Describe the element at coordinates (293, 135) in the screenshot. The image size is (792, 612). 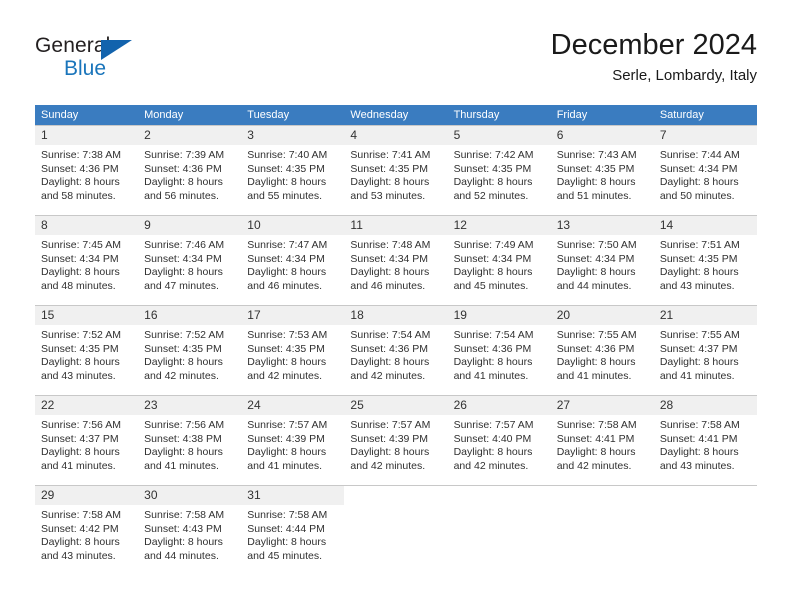
I see `day-number: 3` at that location.